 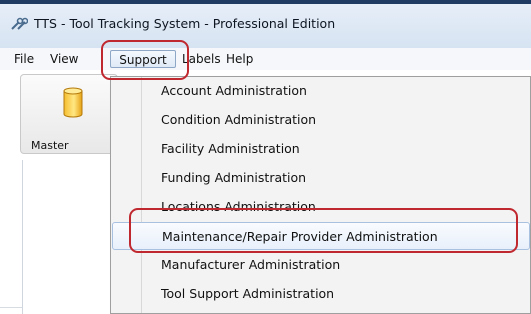 I want to click on master-label: Master, so click(x=50, y=145).